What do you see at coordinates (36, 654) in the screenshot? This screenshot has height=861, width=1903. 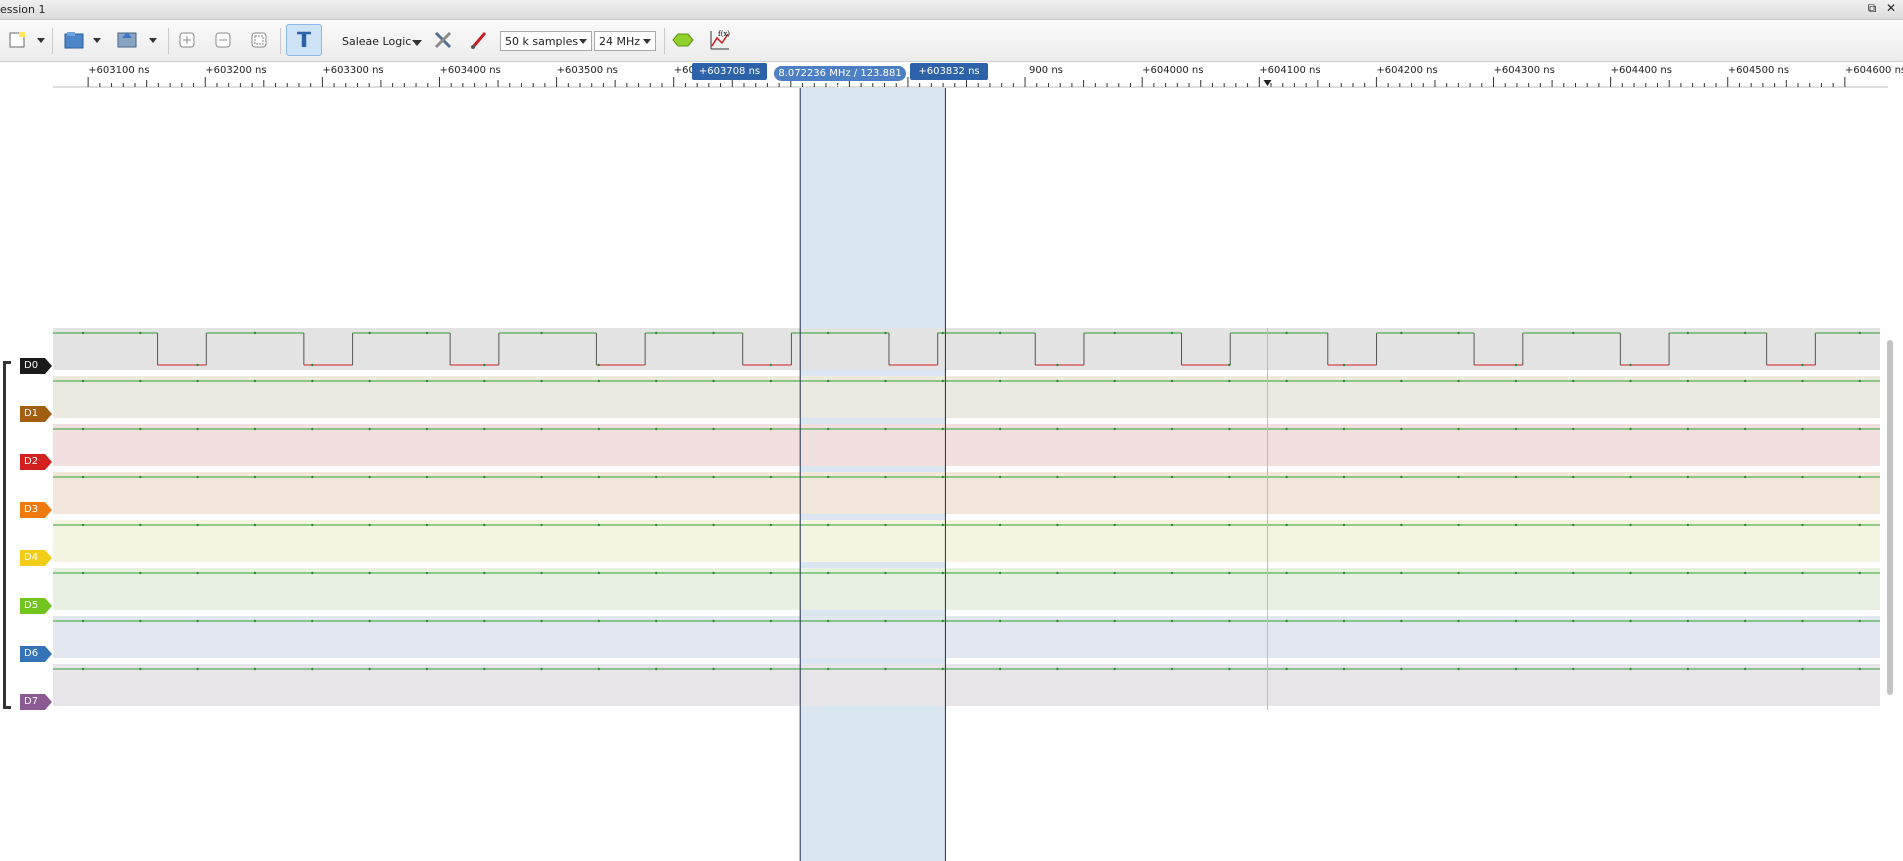 I see `channel-label-d6: D6` at bounding box center [36, 654].